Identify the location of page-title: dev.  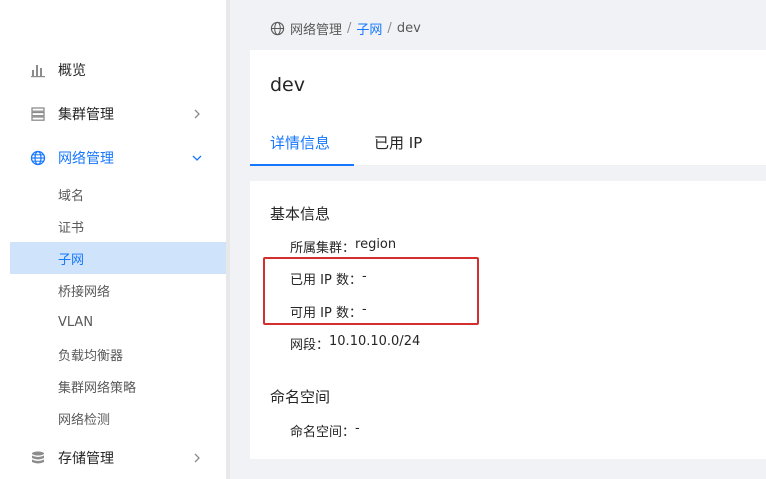
(287, 85).